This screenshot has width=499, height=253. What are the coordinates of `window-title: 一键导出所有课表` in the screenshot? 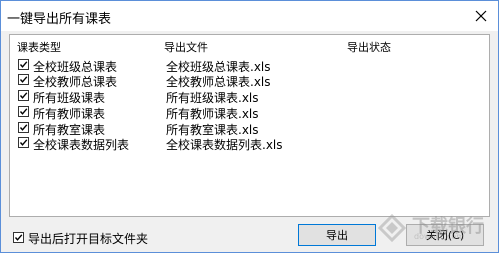 It's located at (59, 19).